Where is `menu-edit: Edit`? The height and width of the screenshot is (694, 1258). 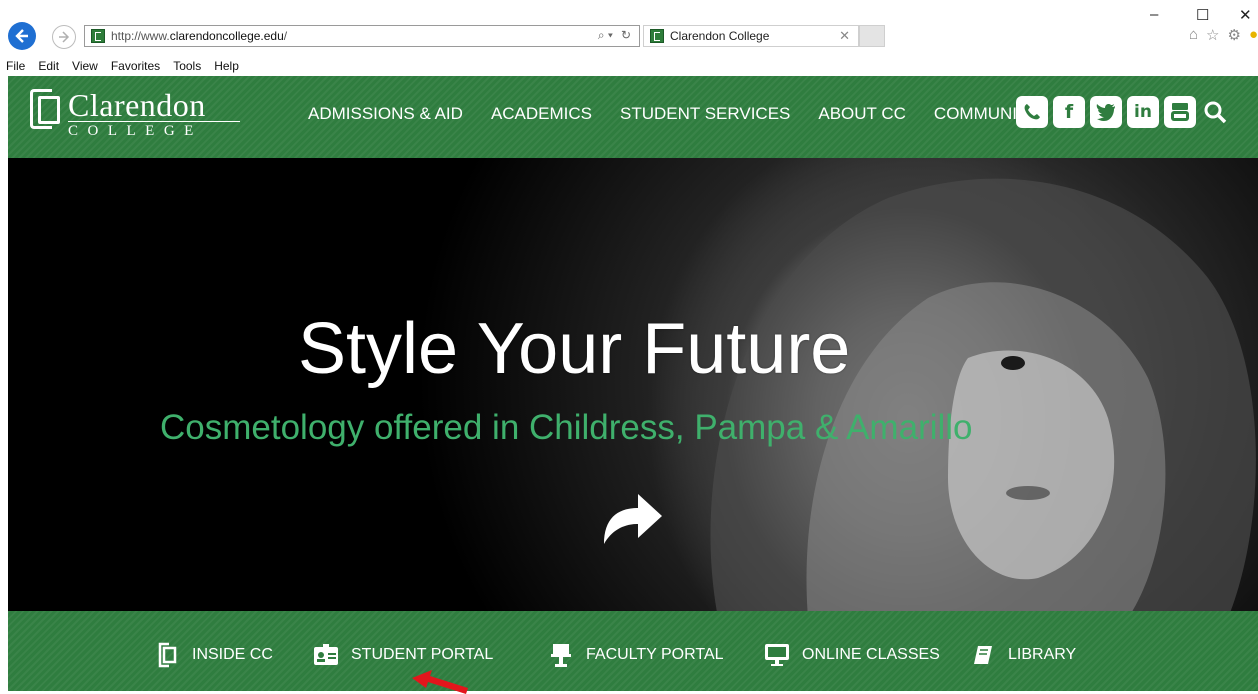 menu-edit: Edit is located at coordinates (48, 66).